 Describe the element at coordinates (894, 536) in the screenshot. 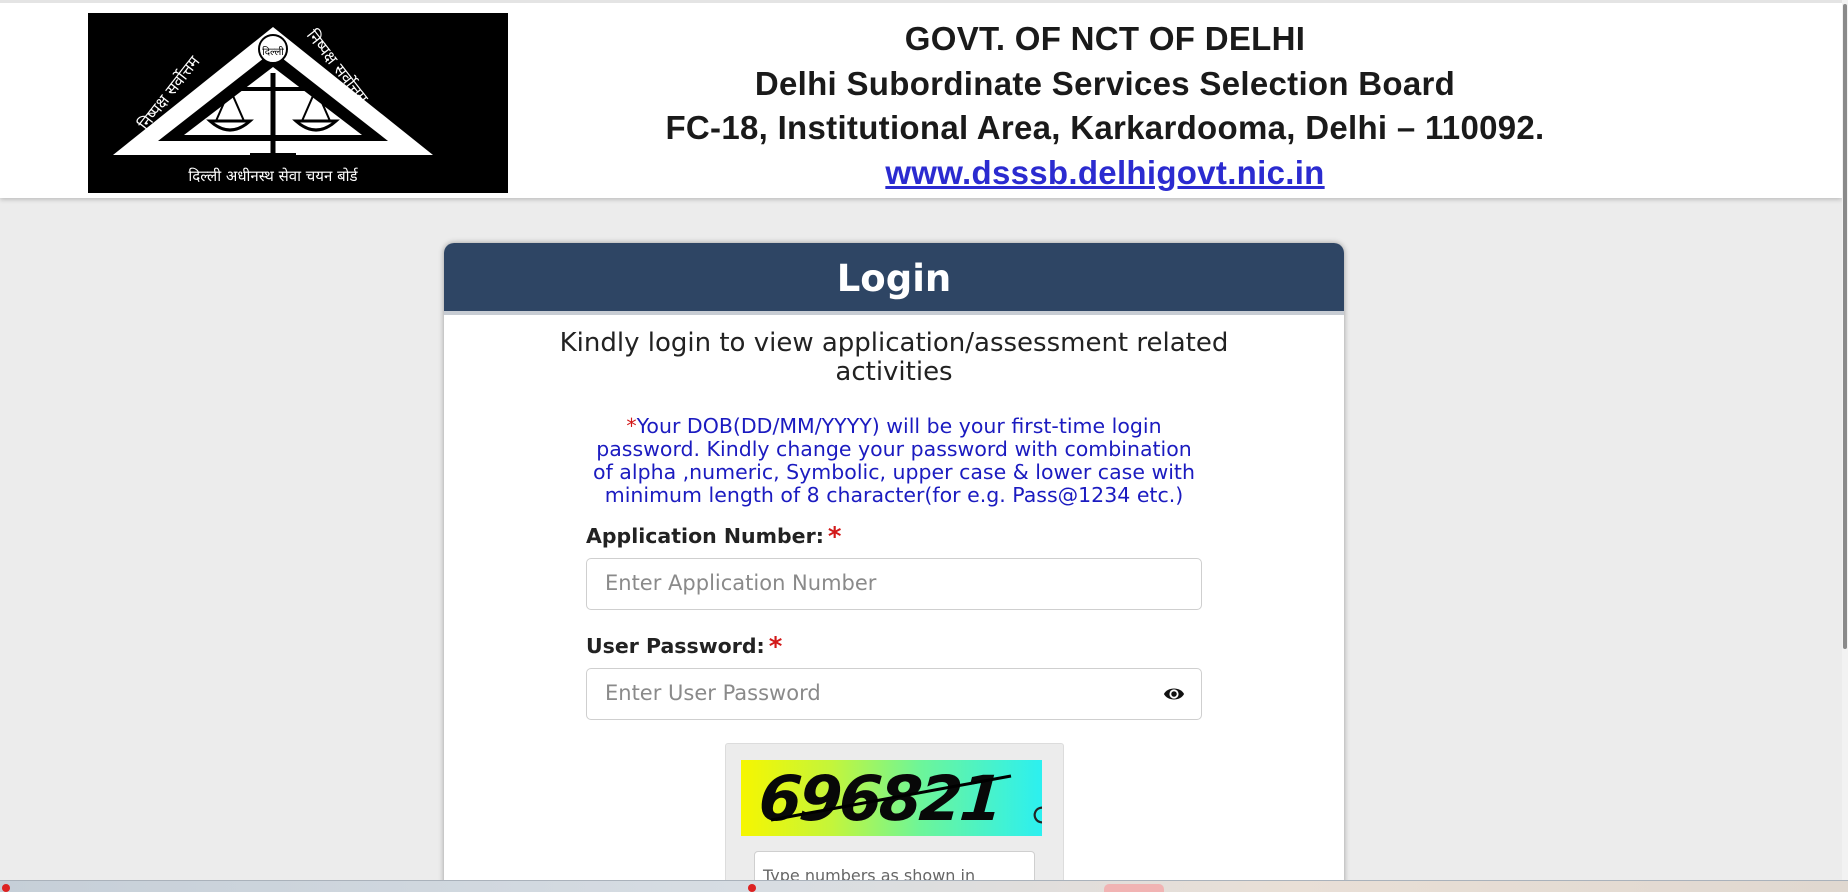

I see `application-number-label: Application Number: *` at that location.